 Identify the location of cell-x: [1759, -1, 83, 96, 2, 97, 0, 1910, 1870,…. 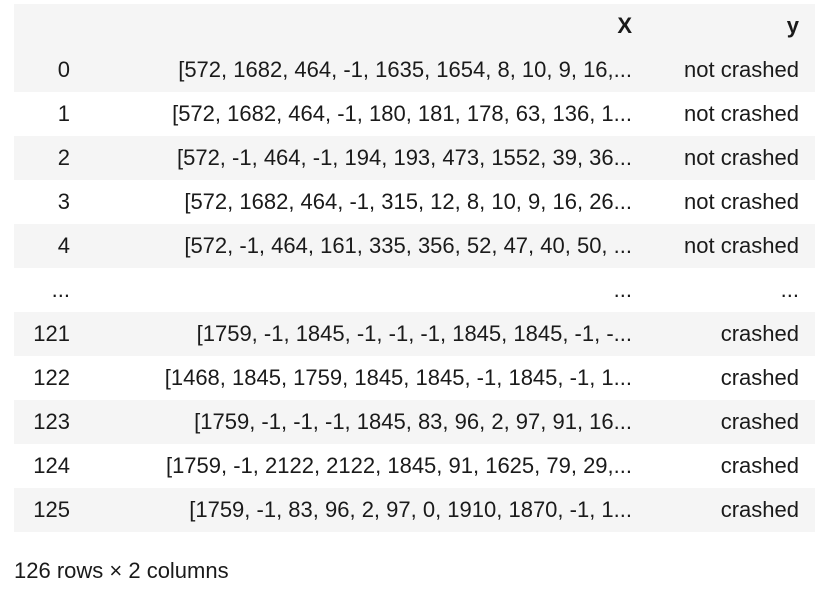
(410, 509).